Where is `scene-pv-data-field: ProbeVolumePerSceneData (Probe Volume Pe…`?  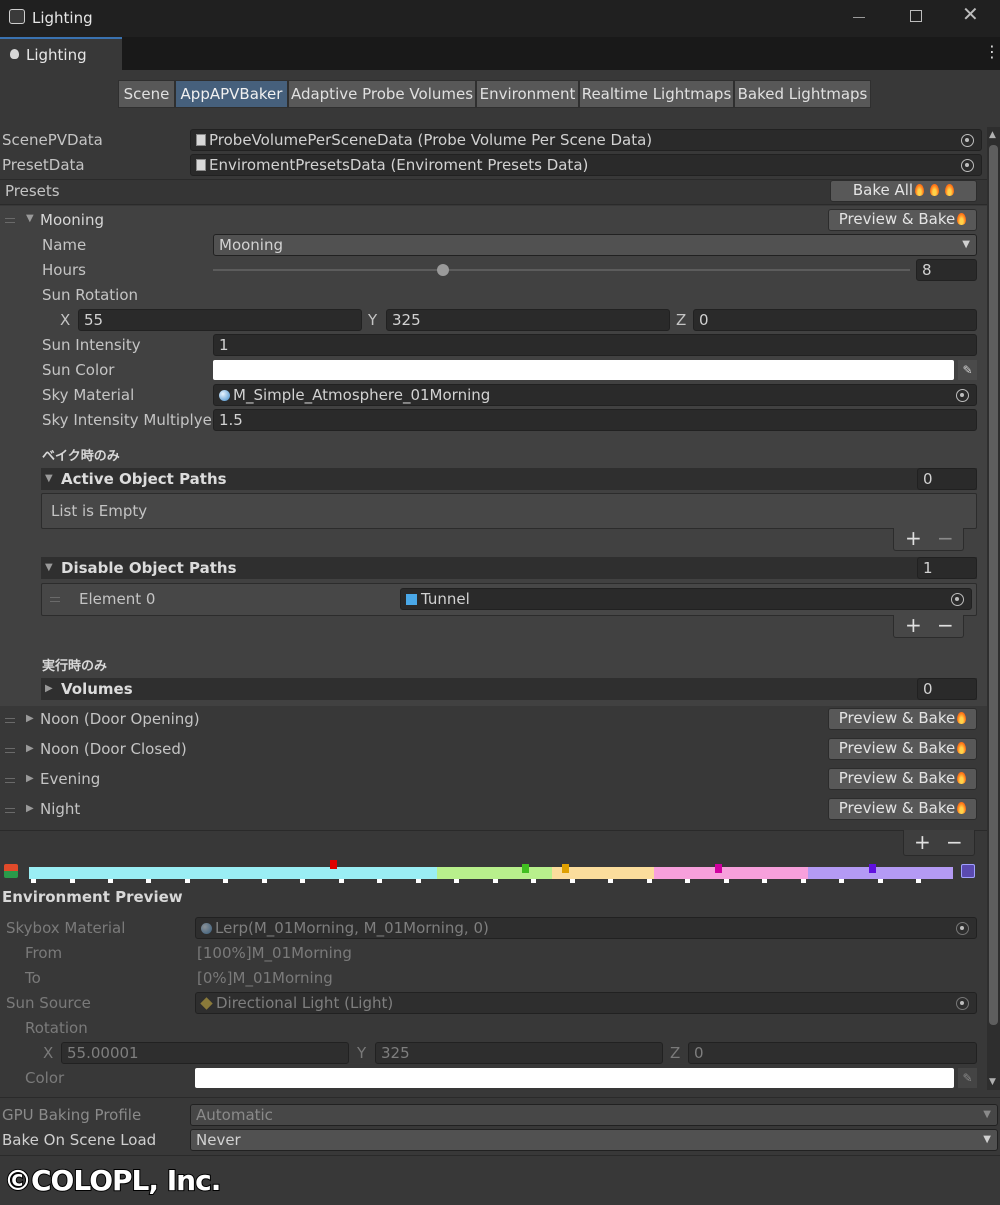
scene-pv-data-field: ProbeVolumePerSceneData (Probe Volume Pe… is located at coordinates (586, 140).